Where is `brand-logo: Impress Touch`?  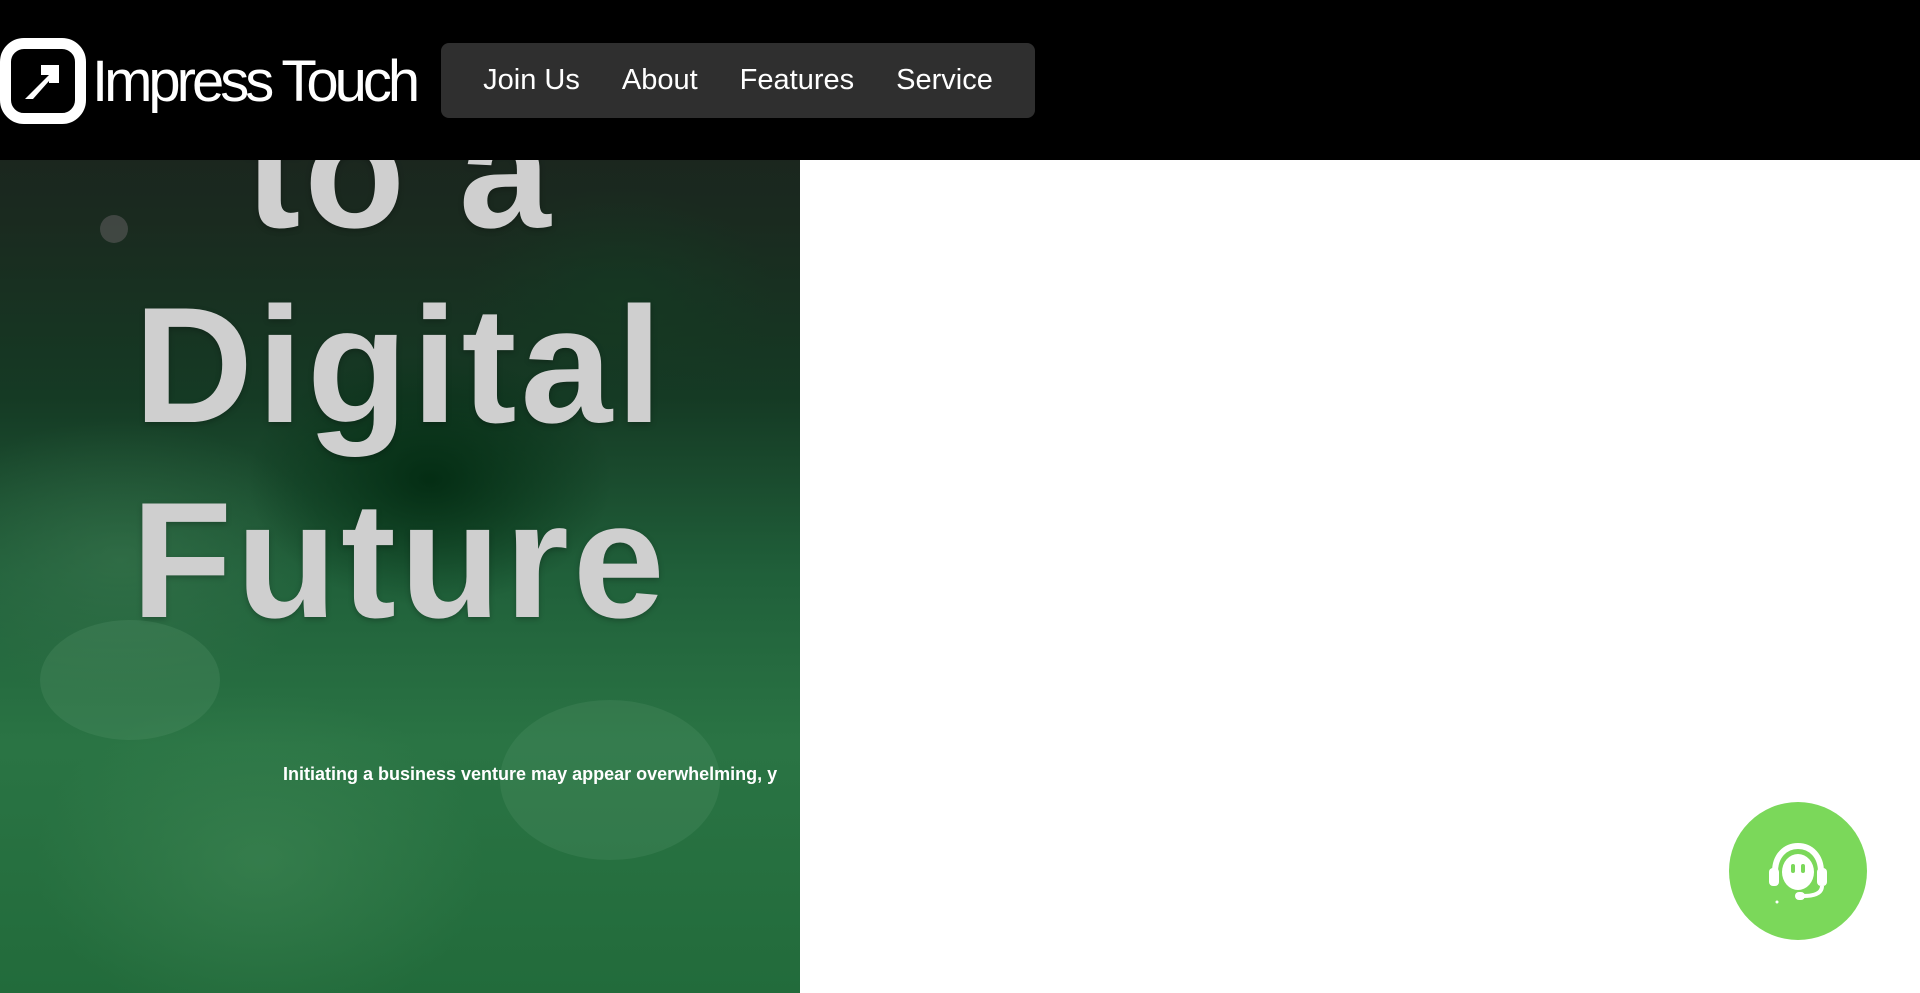 brand-logo: Impress Touch is located at coordinates (210, 81).